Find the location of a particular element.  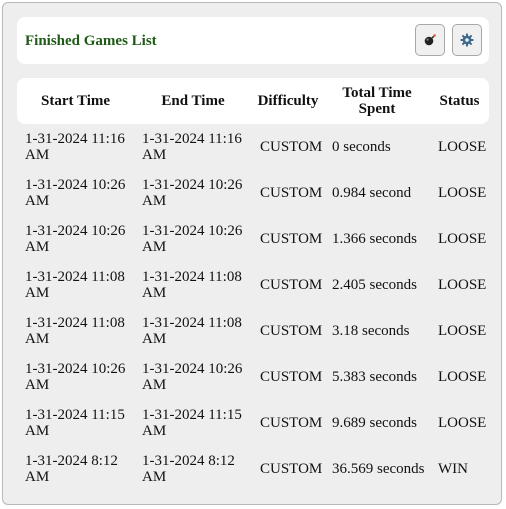

total-time-cell: 0 seconds is located at coordinates (361, 147).